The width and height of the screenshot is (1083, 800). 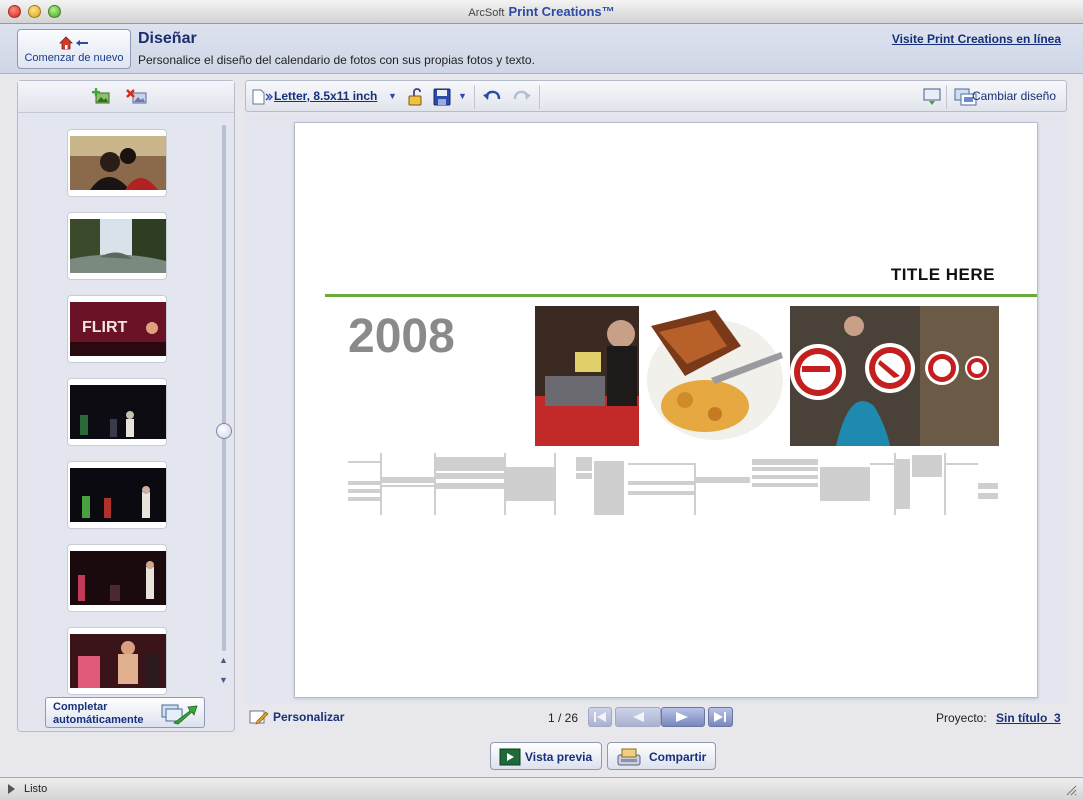 What do you see at coordinates (932, 97) in the screenshot?
I see `slideshow-icon` at bounding box center [932, 97].